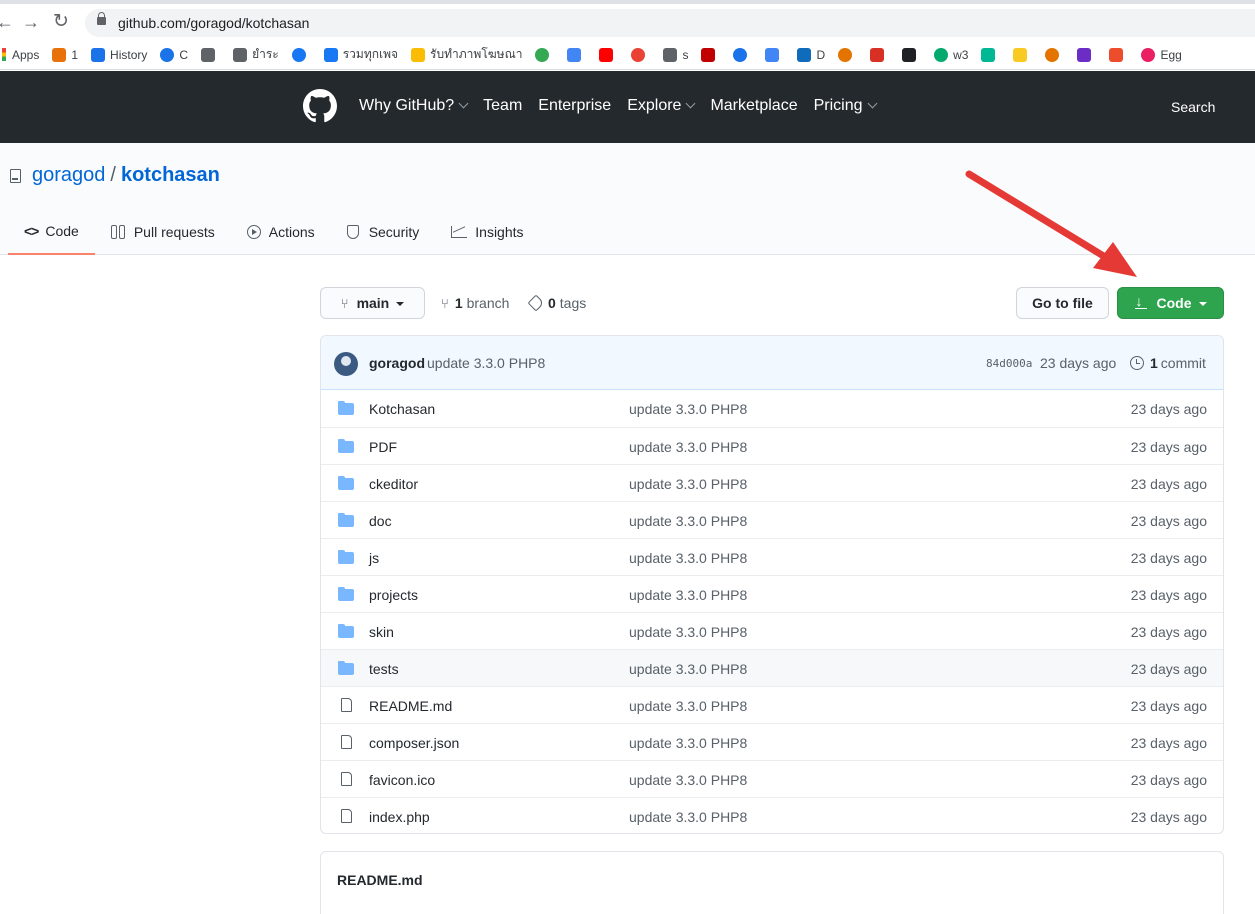  Describe the element at coordinates (380, 521) in the screenshot. I see `file-name-link: doc` at that location.